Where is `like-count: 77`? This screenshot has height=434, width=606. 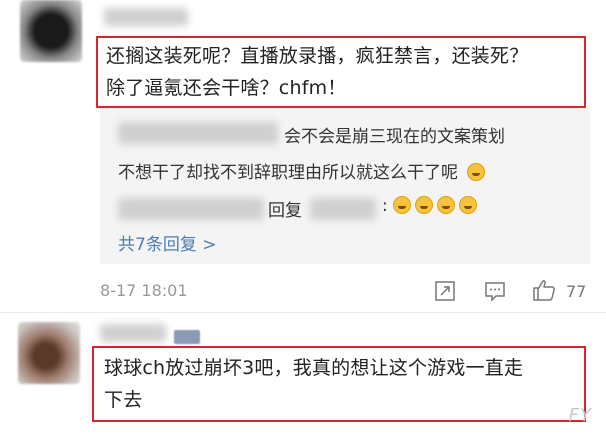 like-count: 77 is located at coordinates (576, 291).